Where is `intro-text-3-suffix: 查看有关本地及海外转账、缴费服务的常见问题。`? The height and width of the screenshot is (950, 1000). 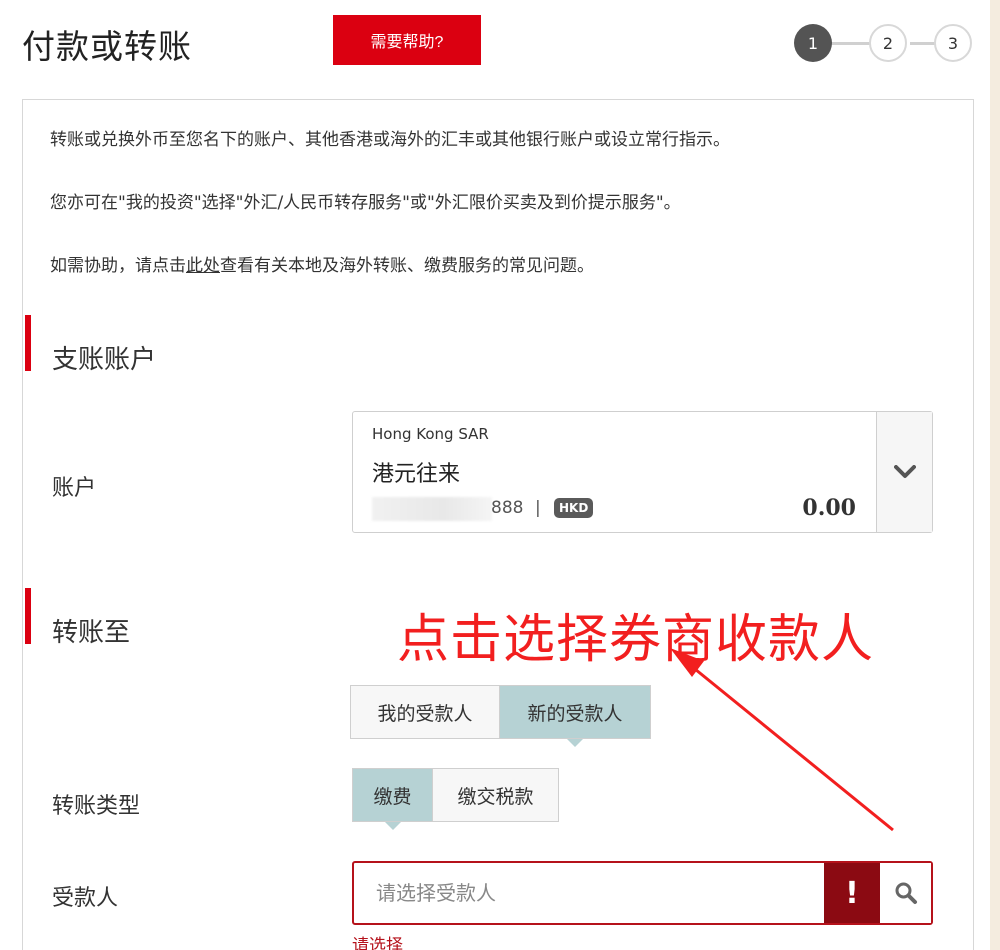
intro-text-3-suffix: 查看有关本地及海外转账、缴费服务的常见问题。 is located at coordinates (407, 266).